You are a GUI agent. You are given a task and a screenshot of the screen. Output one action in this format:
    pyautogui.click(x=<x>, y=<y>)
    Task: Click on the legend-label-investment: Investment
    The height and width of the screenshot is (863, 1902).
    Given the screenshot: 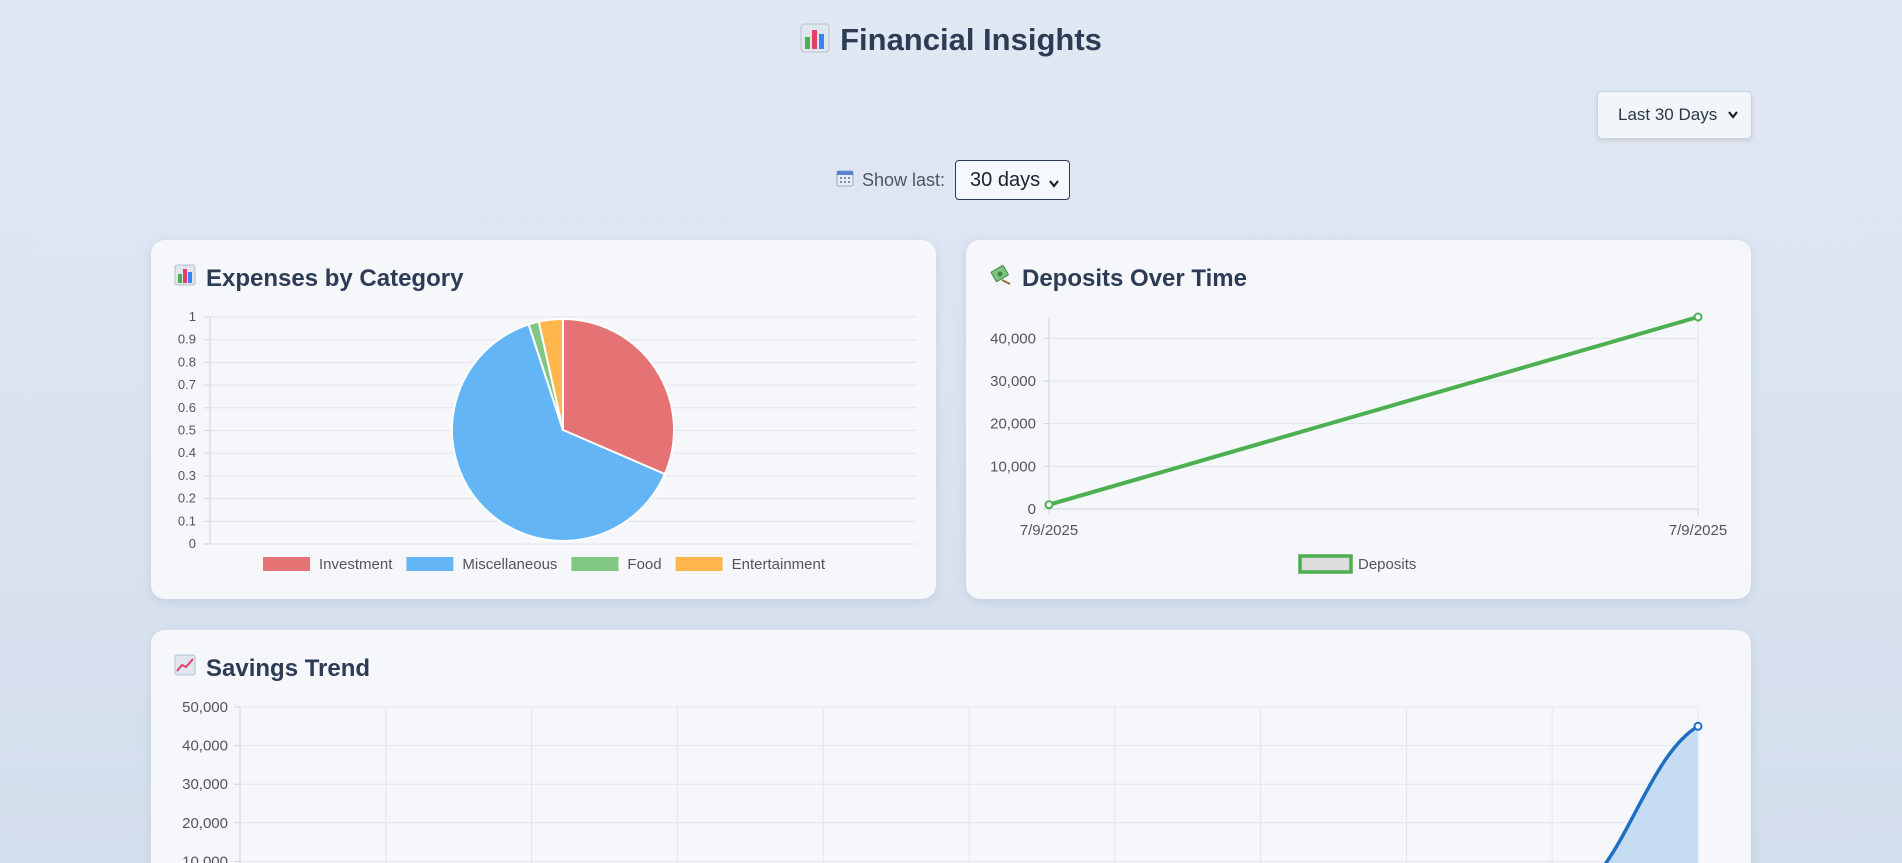 What is the action you would take?
    pyautogui.click(x=356, y=564)
    